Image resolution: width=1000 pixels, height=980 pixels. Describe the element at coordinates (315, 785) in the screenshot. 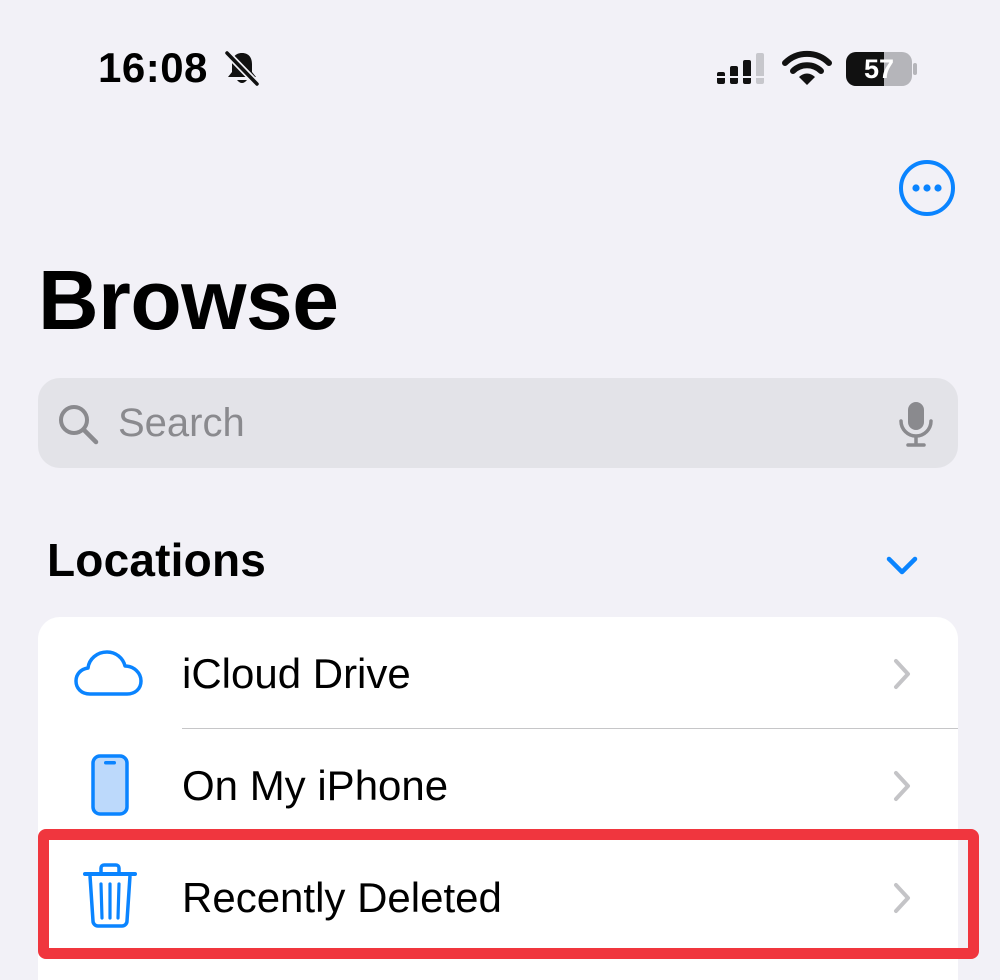

I see `list-item-label: On My iPhone` at that location.